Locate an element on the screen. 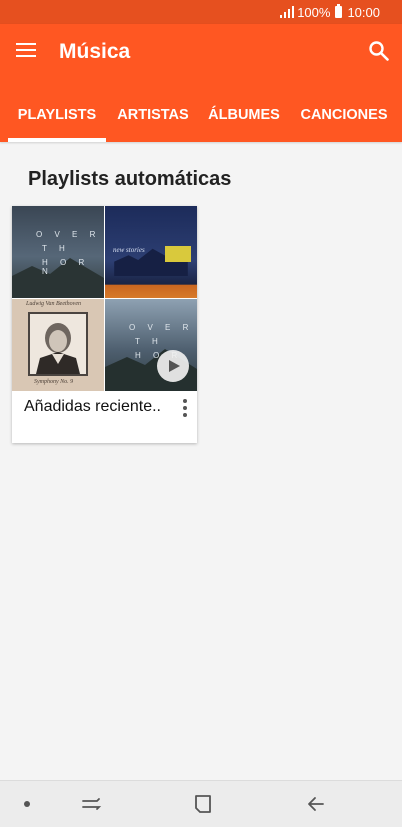 This screenshot has width=402, height=827. more-vert-icon is located at coordinates (185, 408).